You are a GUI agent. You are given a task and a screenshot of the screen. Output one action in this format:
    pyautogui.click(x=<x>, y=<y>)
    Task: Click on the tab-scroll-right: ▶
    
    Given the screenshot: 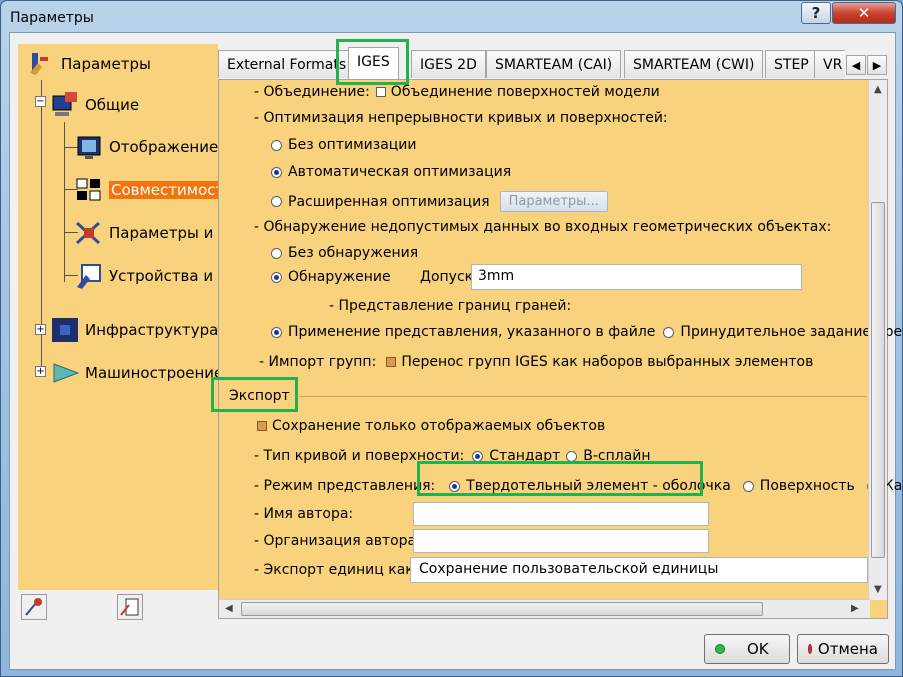 What is the action you would take?
    pyautogui.click(x=877, y=65)
    